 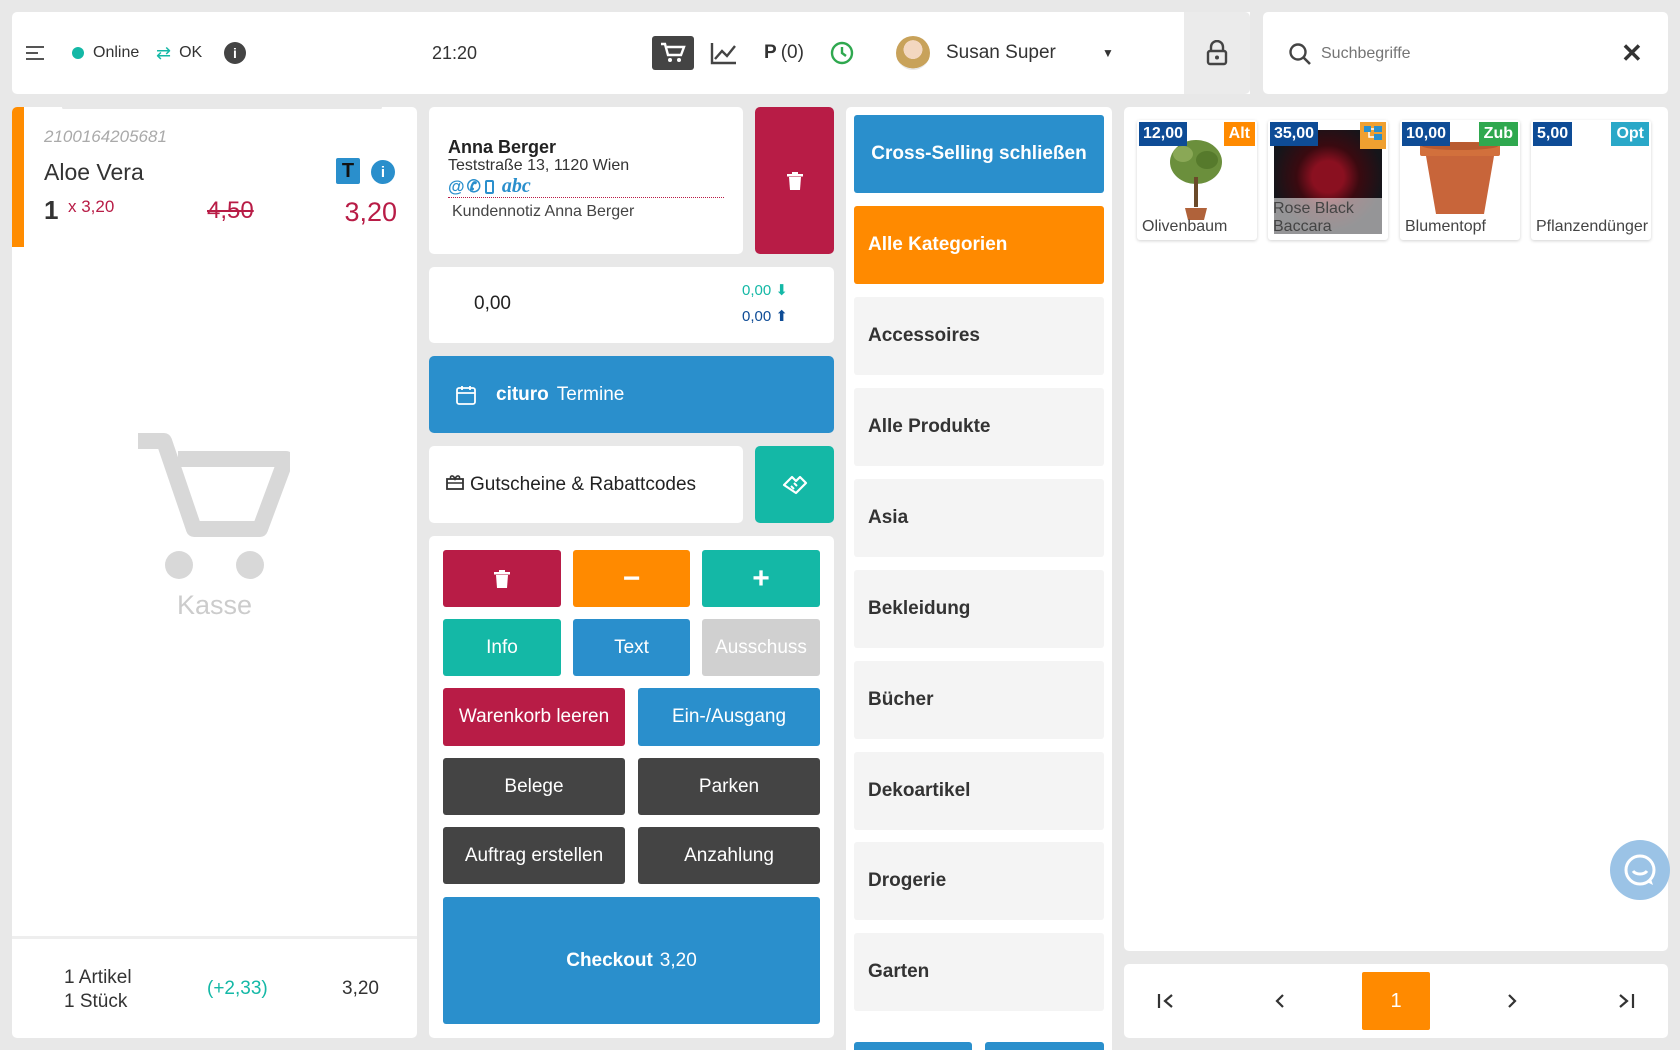 What do you see at coordinates (1044, 1046) in the screenshot?
I see `category-scroll-right-button` at bounding box center [1044, 1046].